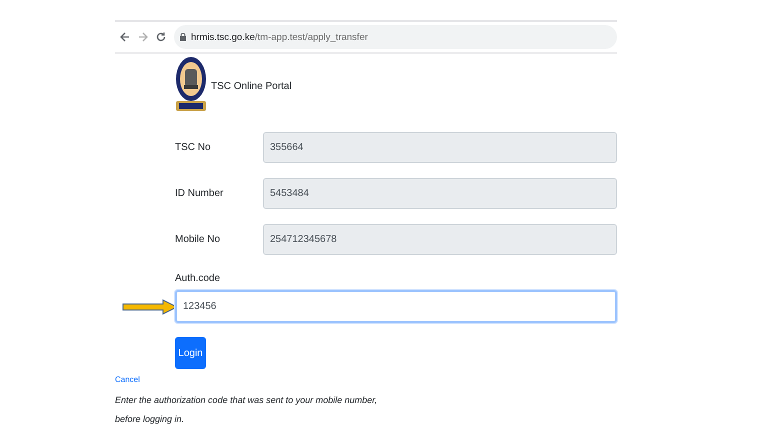 The image size is (767, 446). I want to click on url-text: hrmis.tsc.go.ke/tm-app.test/apply_transfer, so click(279, 37).